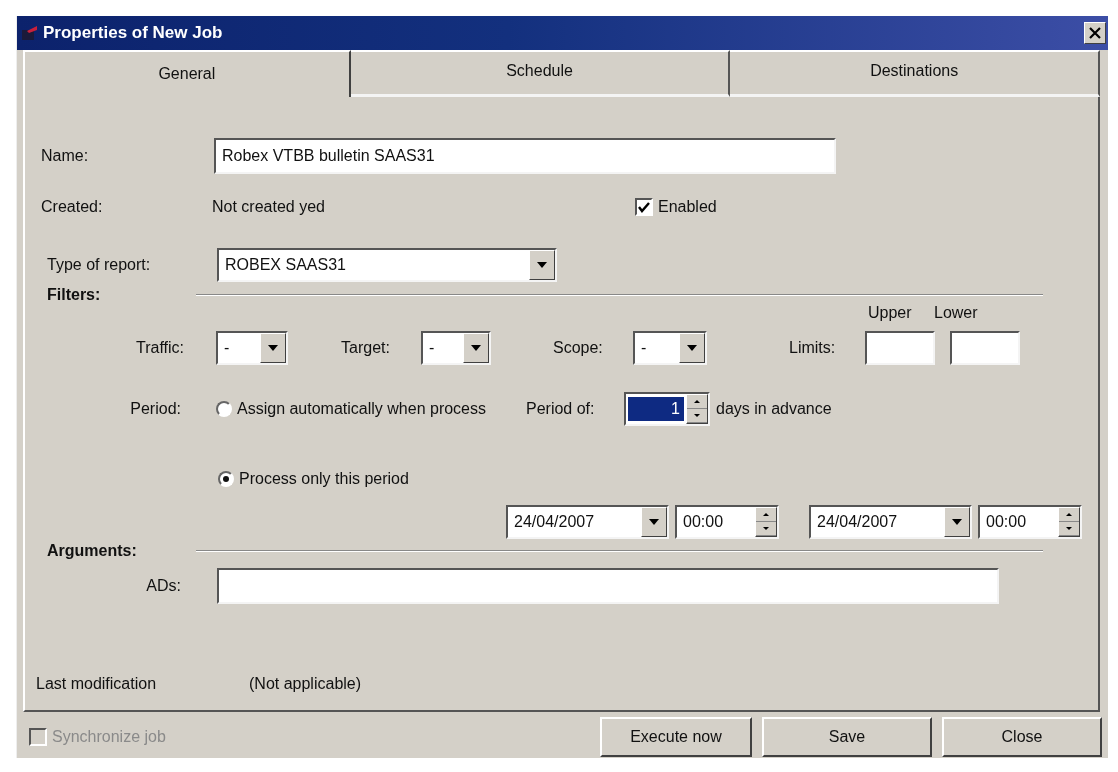 The width and height of the screenshot is (1118, 772). What do you see at coordinates (687, 207) in the screenshot?
I see `checkbox-label: Enabled` at bounding box center [687, 207].